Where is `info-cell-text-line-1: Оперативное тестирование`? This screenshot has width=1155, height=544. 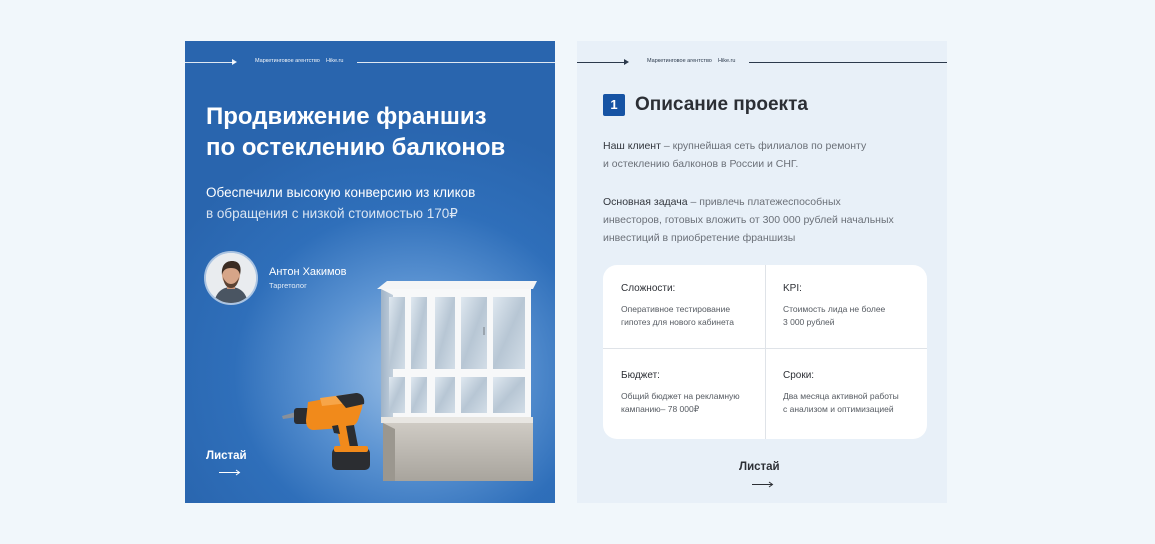
info-cell-text-line-1: Оперативное тестирование is located at coordinates (676, 309).